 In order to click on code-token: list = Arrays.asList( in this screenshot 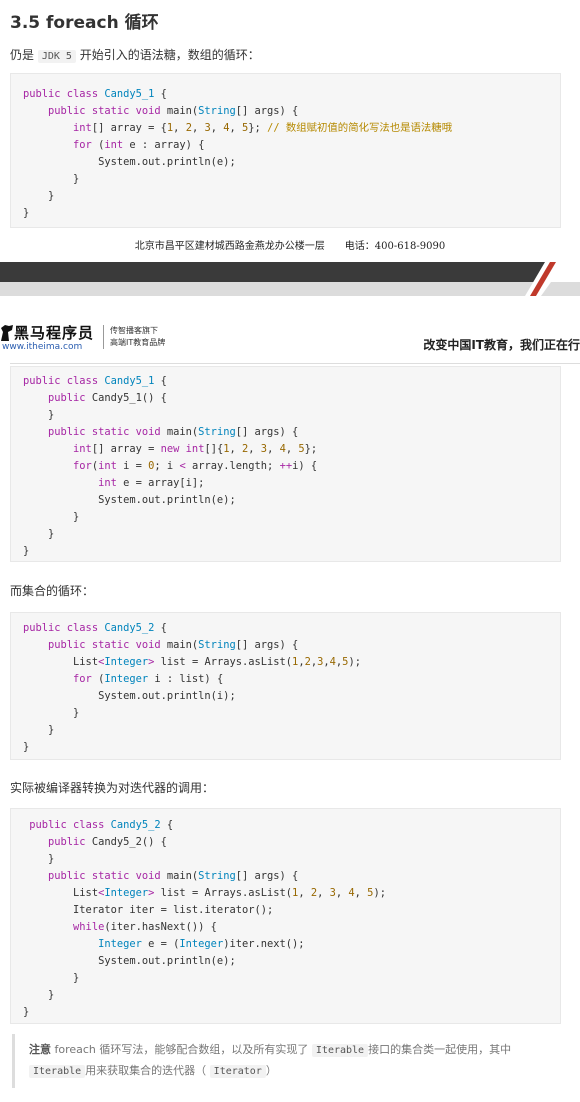, I will do `click(223, 893)`.